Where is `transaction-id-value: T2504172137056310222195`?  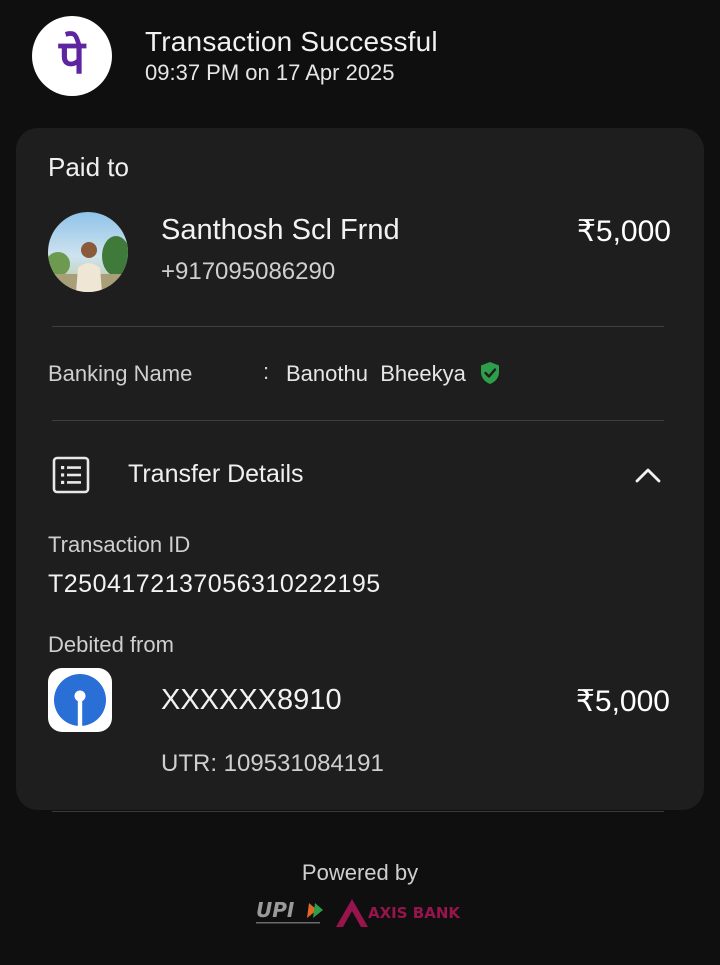 transaction-id-value: T2504172137056310222195 is located at coordinates (214, 584).